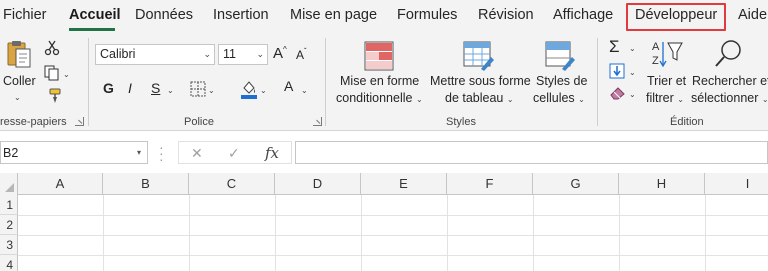 The height and width of the screenshot is (271, 768). I want to click on formula-input, so click(531, 152).